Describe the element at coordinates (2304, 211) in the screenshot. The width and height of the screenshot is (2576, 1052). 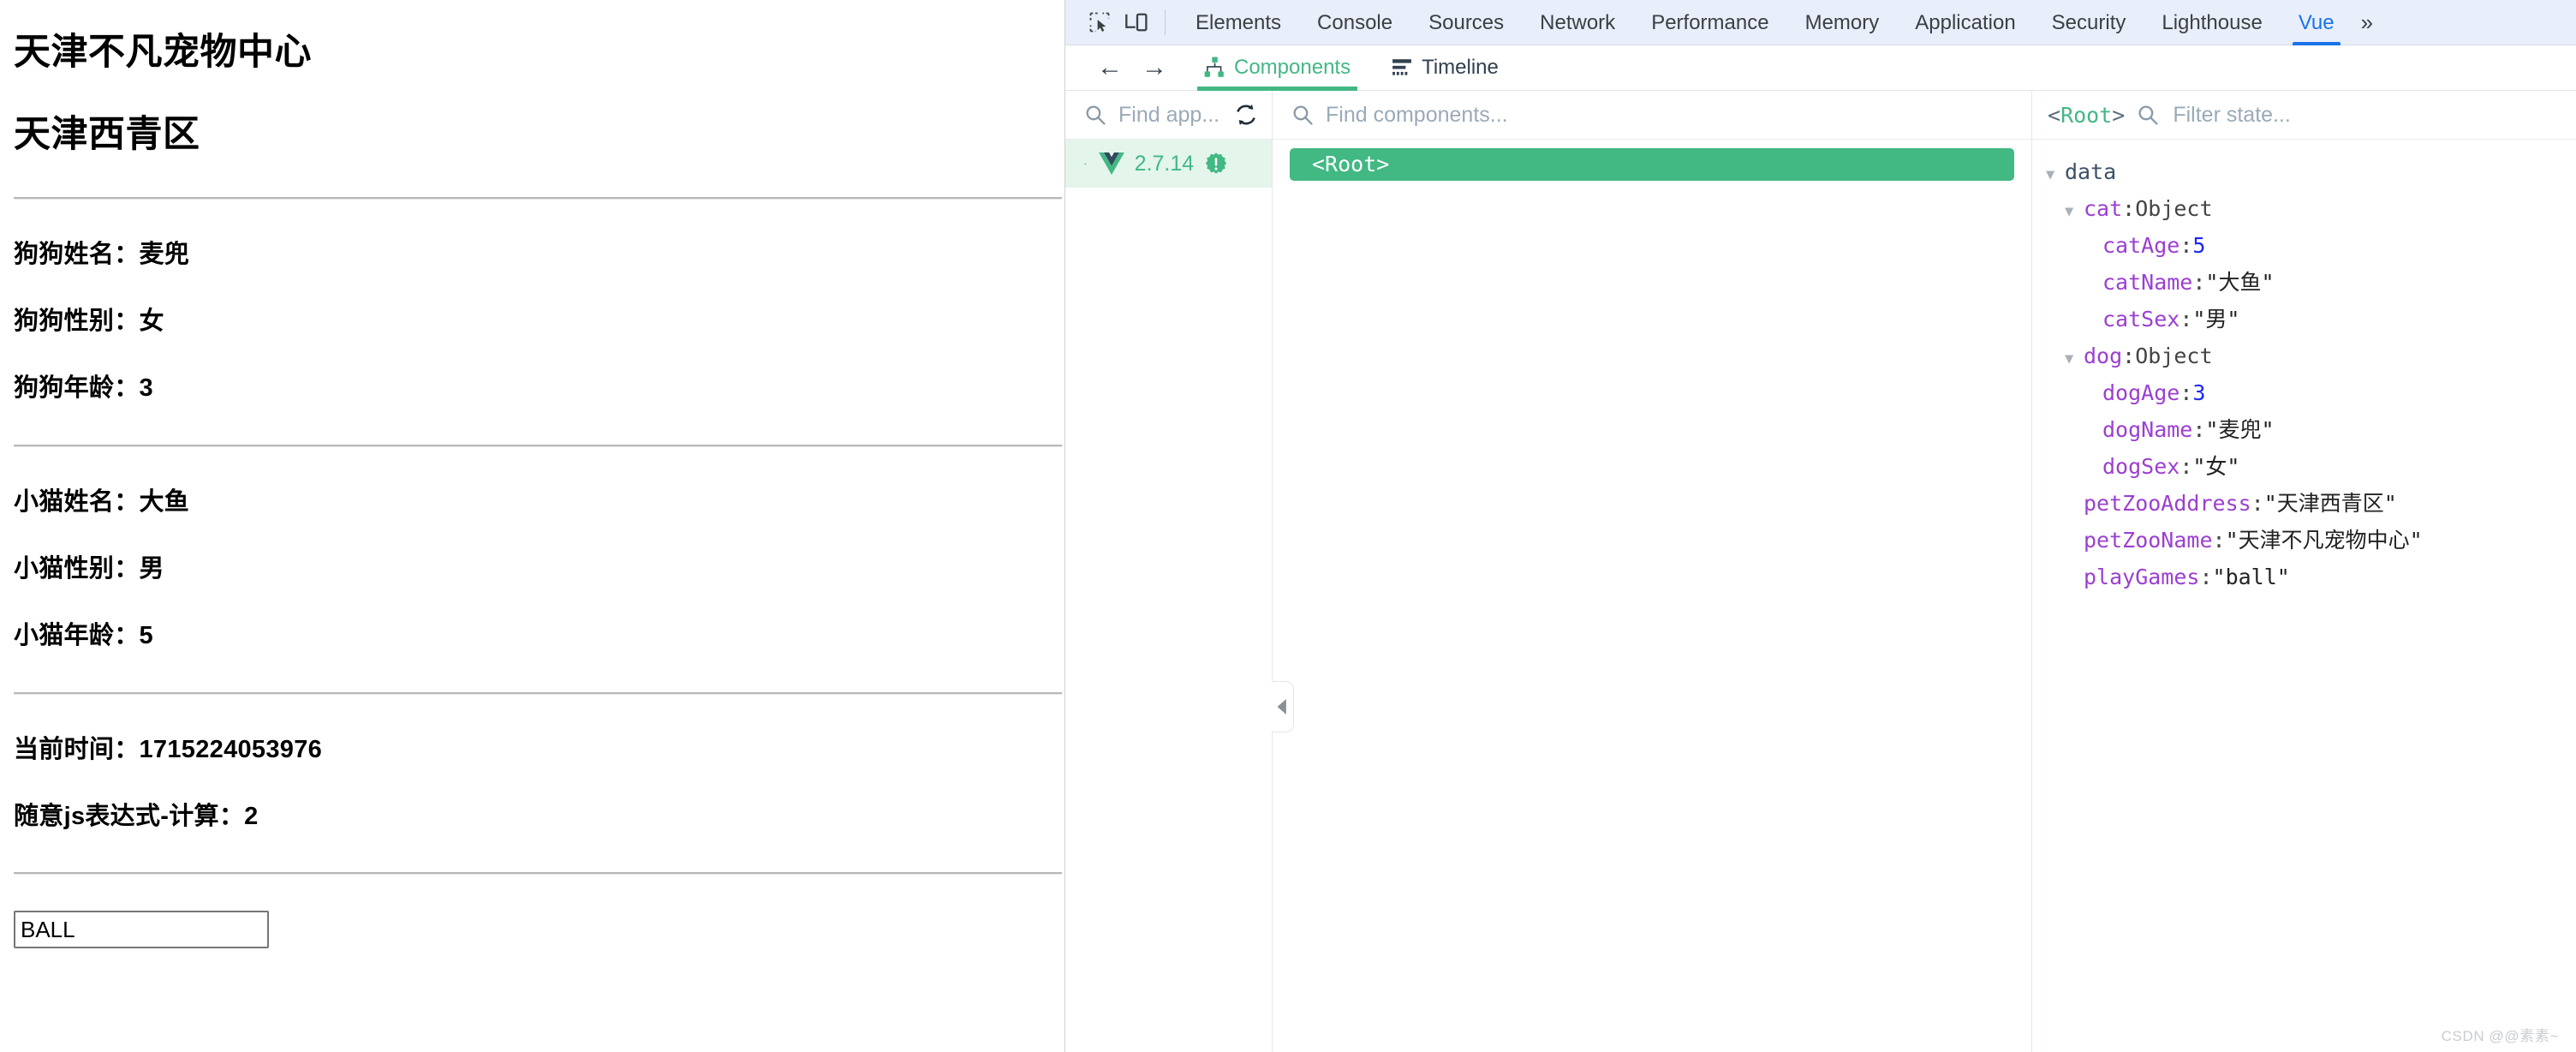
I see `state-entry-cat: ▼ cat: Object` at that location.